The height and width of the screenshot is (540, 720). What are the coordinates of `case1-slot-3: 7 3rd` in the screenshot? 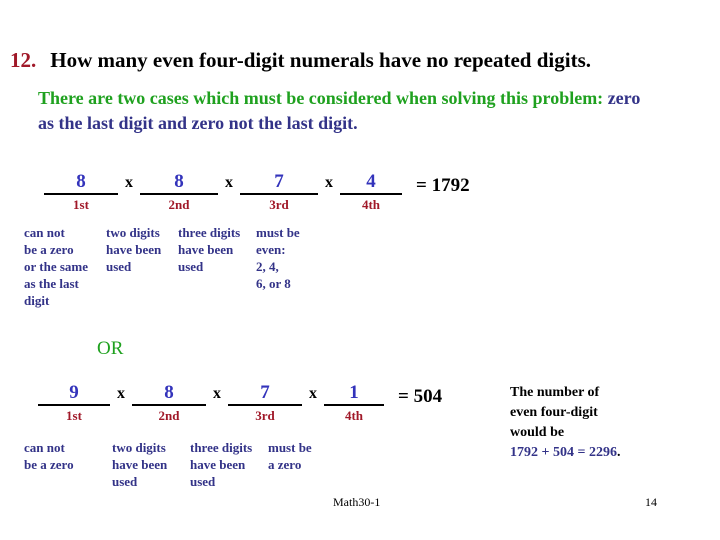 It's located at (279, 192).